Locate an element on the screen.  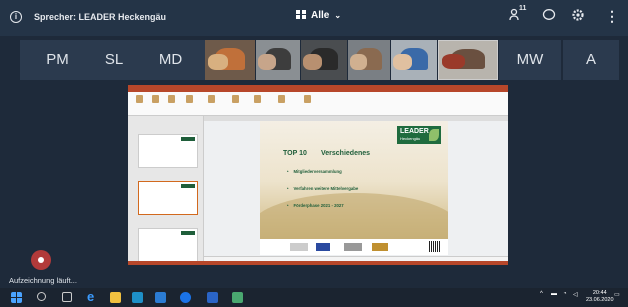
participant-initials: MW is located at coordinates (530, 59).